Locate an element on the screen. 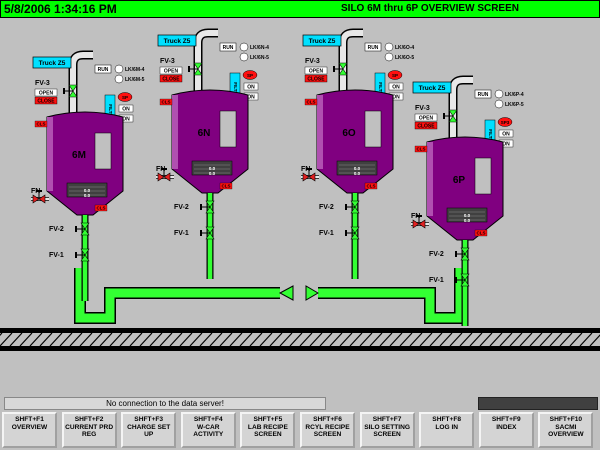 Image resolution: width=600 pixels, height=450 pixels. fkey-label: INDEX is located at coordinates (506, 427).